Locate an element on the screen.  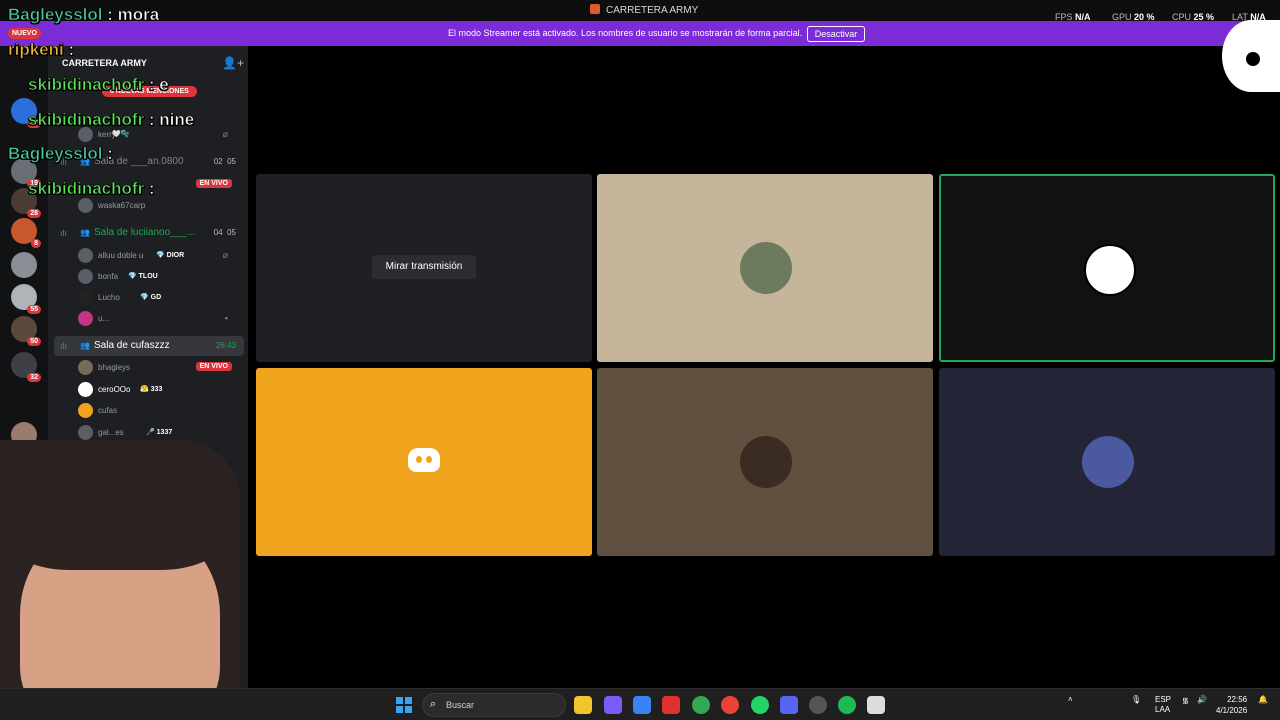
mention-badge: 32 is located at coordinates (34, 377).